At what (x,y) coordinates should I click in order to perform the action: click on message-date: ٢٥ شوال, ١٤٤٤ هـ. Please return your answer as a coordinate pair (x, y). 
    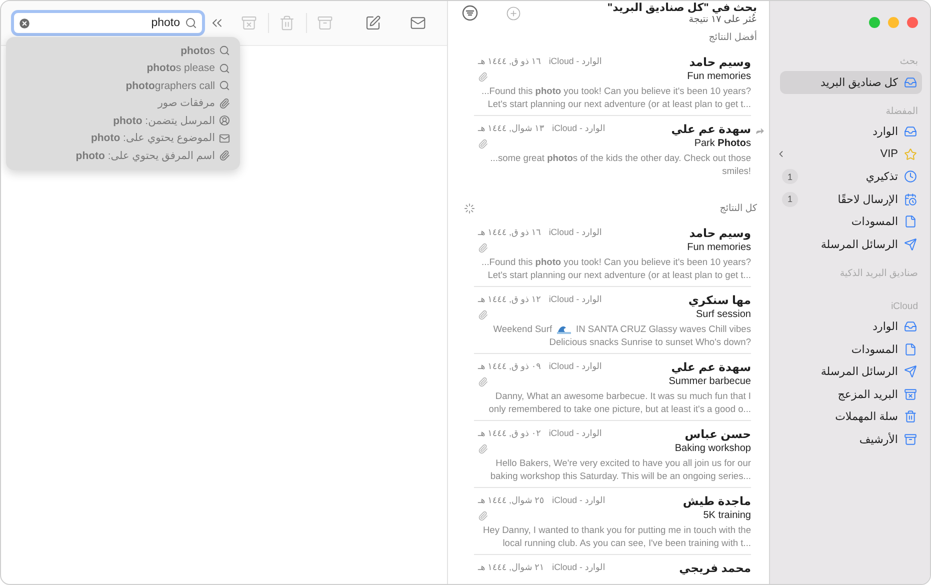
    Looking at the image, I should click on (511, 500).